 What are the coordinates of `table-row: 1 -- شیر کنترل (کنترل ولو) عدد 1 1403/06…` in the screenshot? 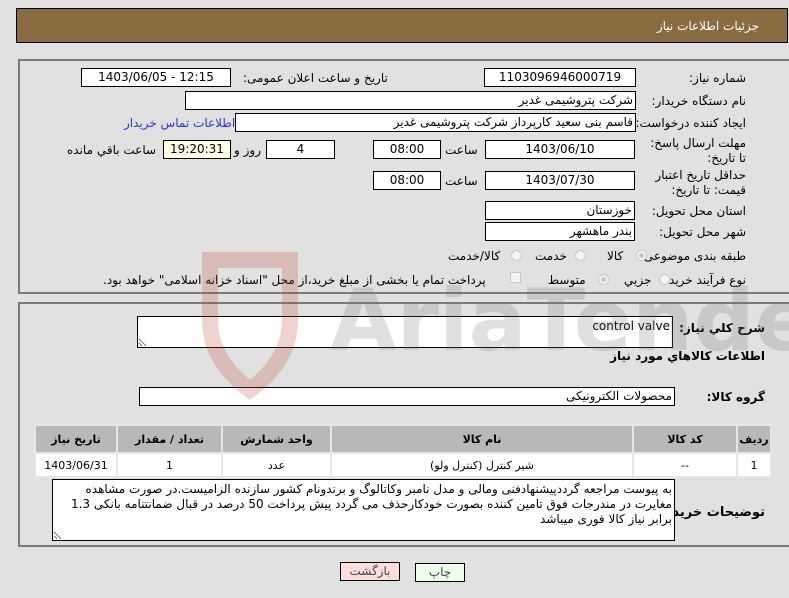 It's located at (403, 465).